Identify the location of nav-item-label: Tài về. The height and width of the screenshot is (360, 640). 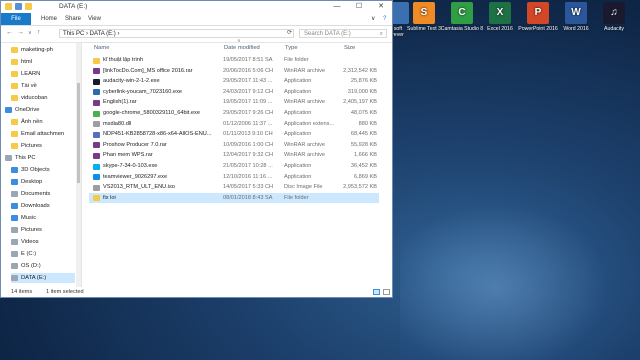
(29, 86).